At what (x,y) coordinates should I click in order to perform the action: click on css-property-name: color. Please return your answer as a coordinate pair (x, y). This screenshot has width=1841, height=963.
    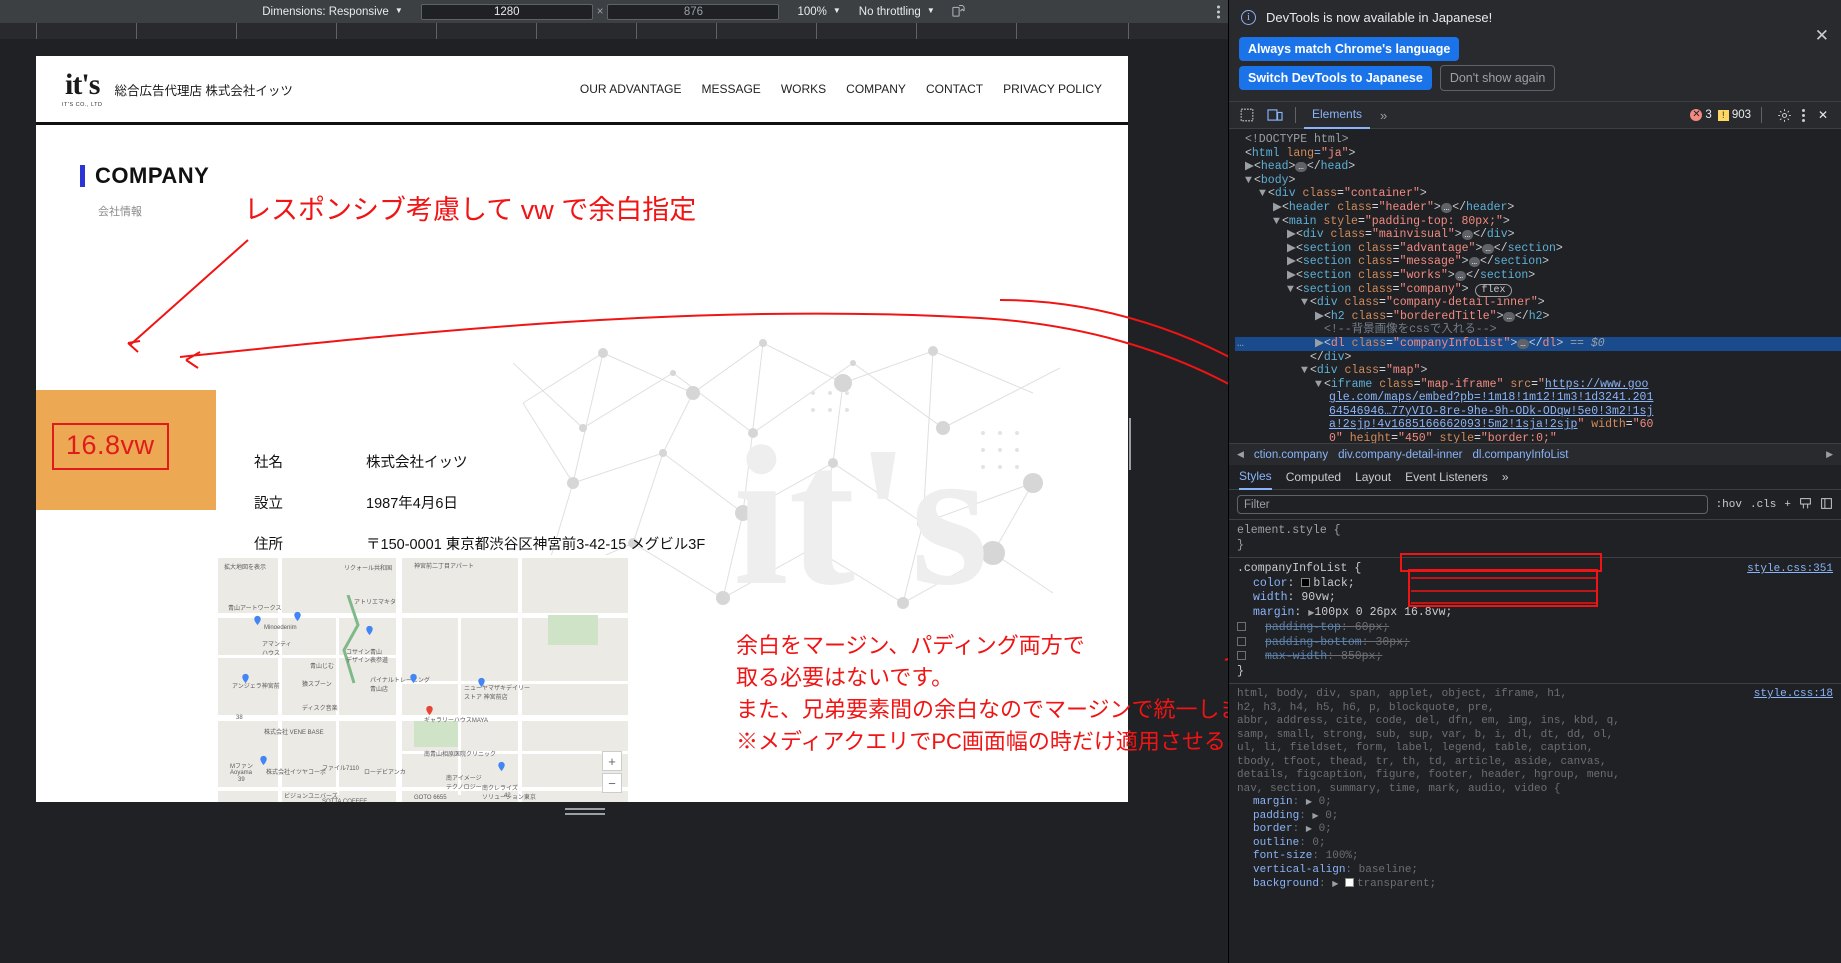
    Looking at the image, I should click on (1262, 583).